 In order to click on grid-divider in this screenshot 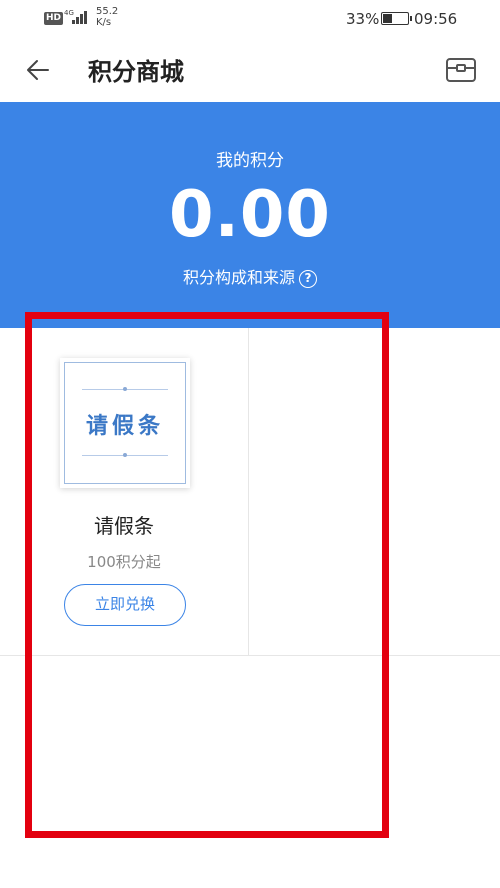, I will do `click(248, 492)`.